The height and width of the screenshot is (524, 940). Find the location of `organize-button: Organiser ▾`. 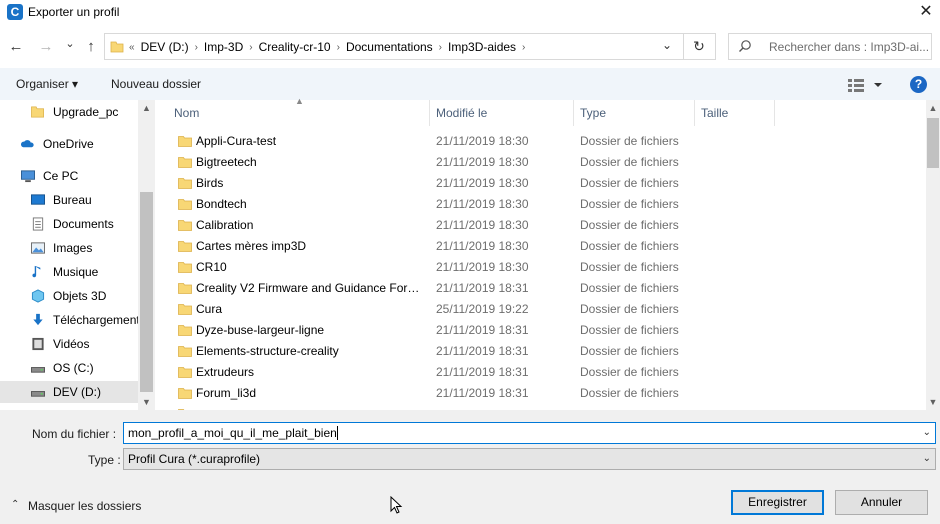

organize-button: Organiser ▾ is located at coordinates (47, 84).